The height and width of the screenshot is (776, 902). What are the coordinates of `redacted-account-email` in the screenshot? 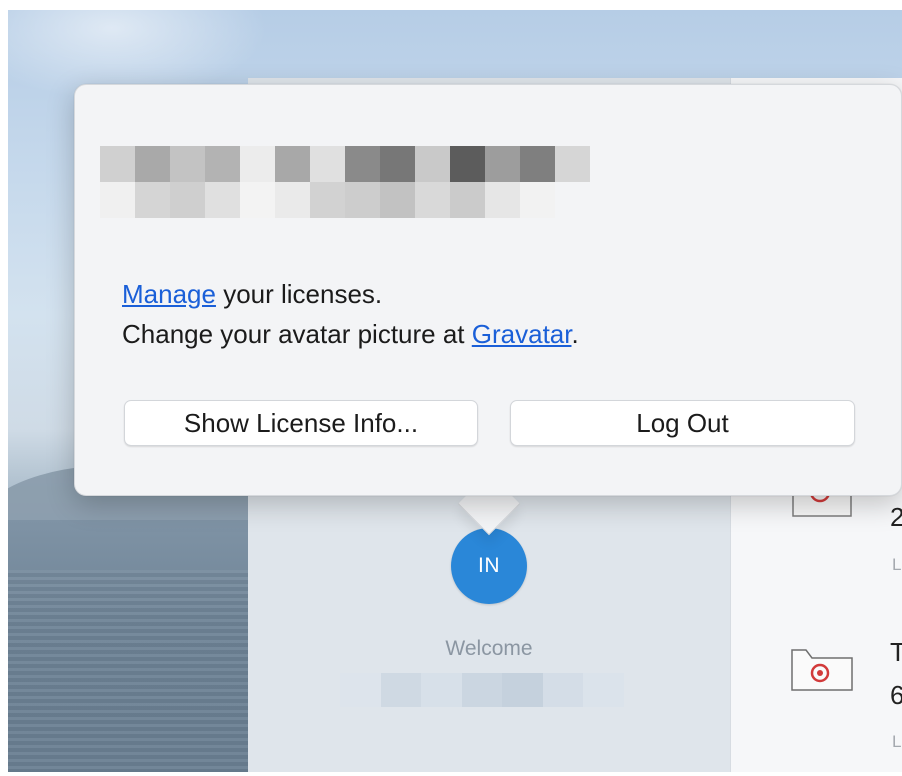 It's located at (348, 182).